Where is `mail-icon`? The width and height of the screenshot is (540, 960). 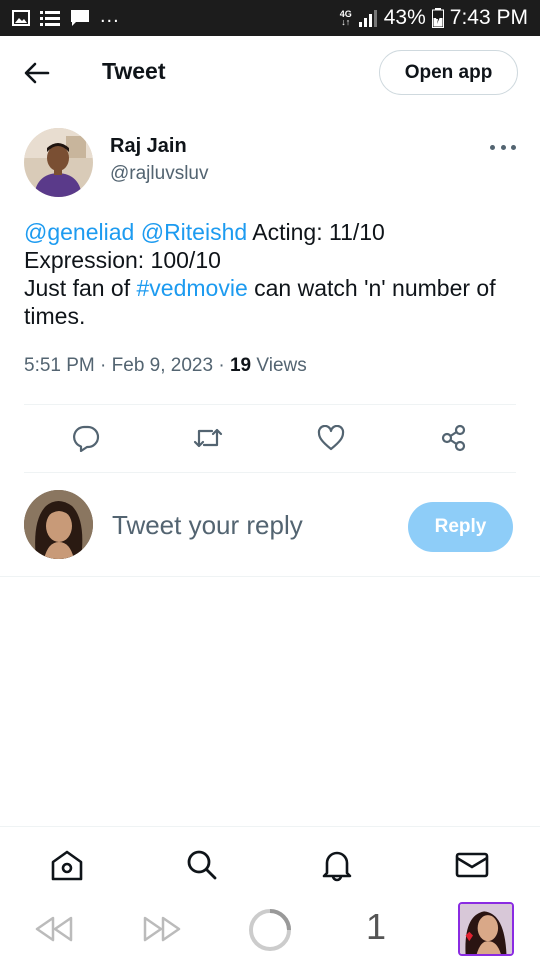
mail-icon is located at coordinates (472, 865).